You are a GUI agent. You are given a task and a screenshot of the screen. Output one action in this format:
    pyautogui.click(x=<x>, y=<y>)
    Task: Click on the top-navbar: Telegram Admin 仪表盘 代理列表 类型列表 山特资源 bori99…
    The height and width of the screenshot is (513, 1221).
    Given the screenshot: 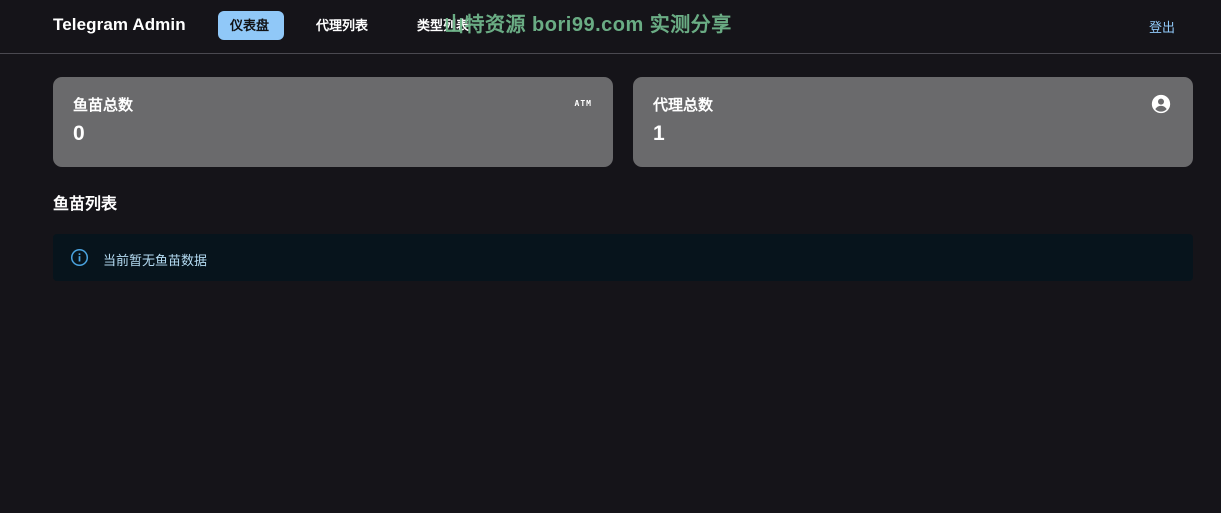 What is the action you would take?
    pyautogui.click(x=610, y=27)
    